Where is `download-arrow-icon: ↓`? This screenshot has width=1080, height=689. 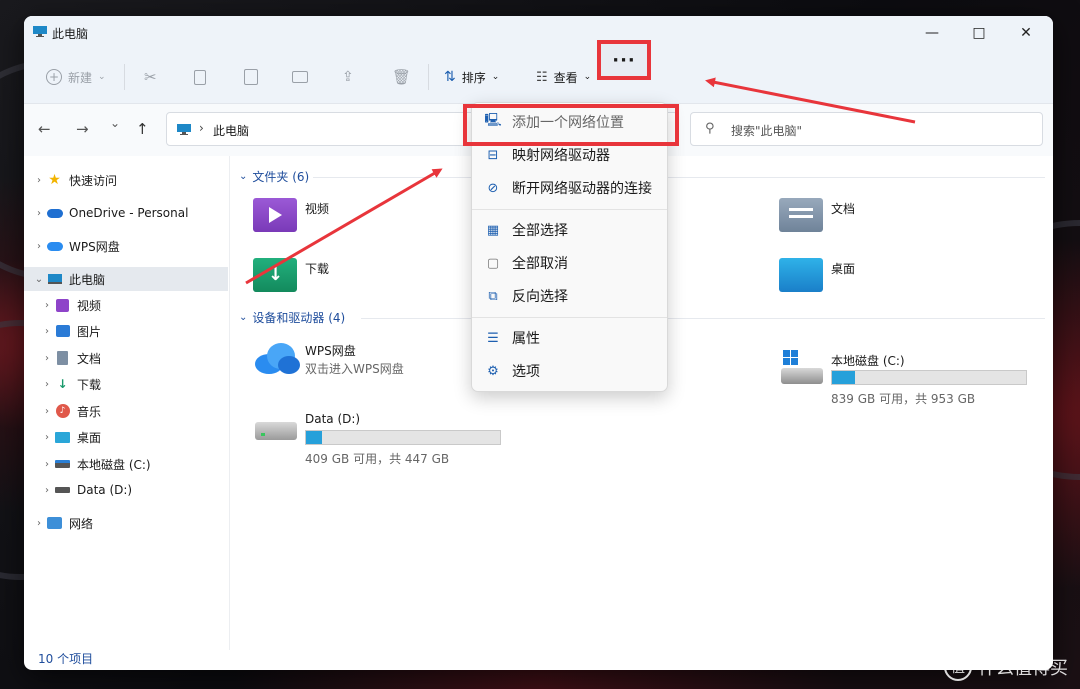 download-arrow-icon: ↓ is located at coordinates (62, 384).